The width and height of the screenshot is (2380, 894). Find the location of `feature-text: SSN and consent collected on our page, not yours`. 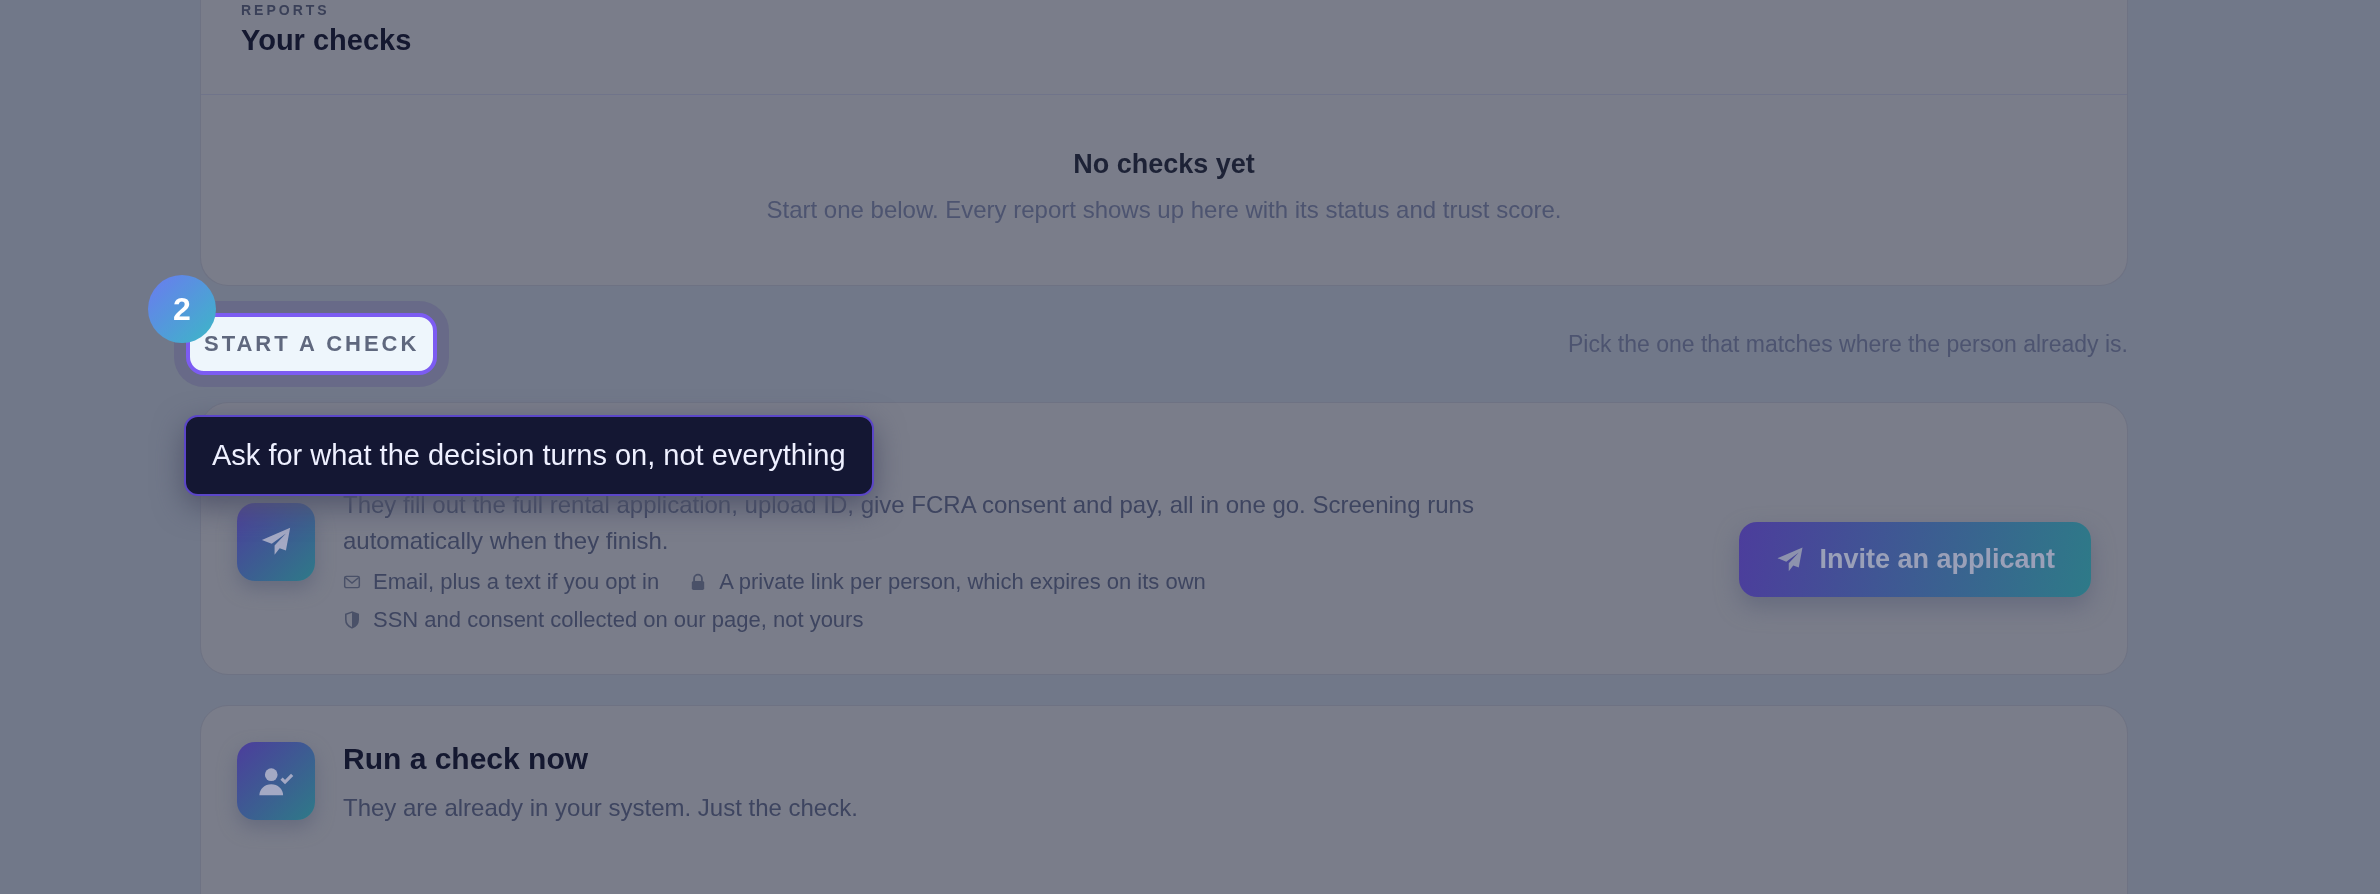

feature-text: SSN and consent collected on our page, not yours is located at coordinates (618, 619).